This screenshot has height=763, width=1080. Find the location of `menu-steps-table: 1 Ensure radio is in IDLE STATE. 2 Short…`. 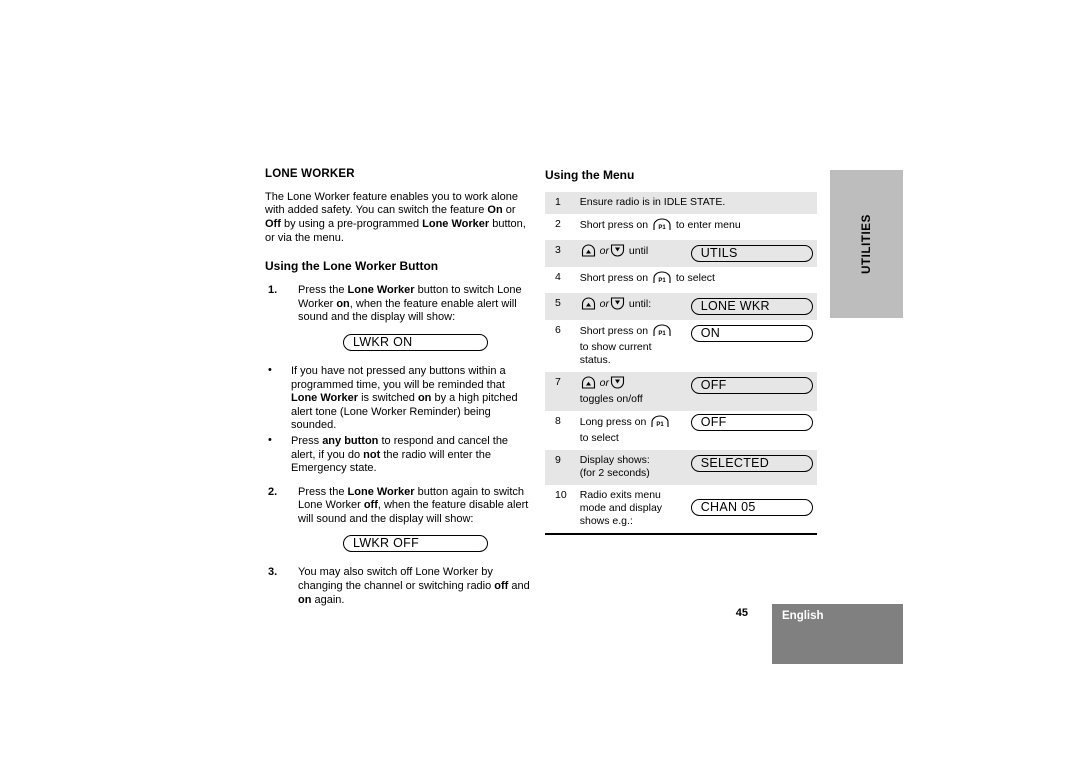

menu-steps-table: 1 Ensure radio is in IDLE STATE. 2 Short… is located at coordinates (681, 363).